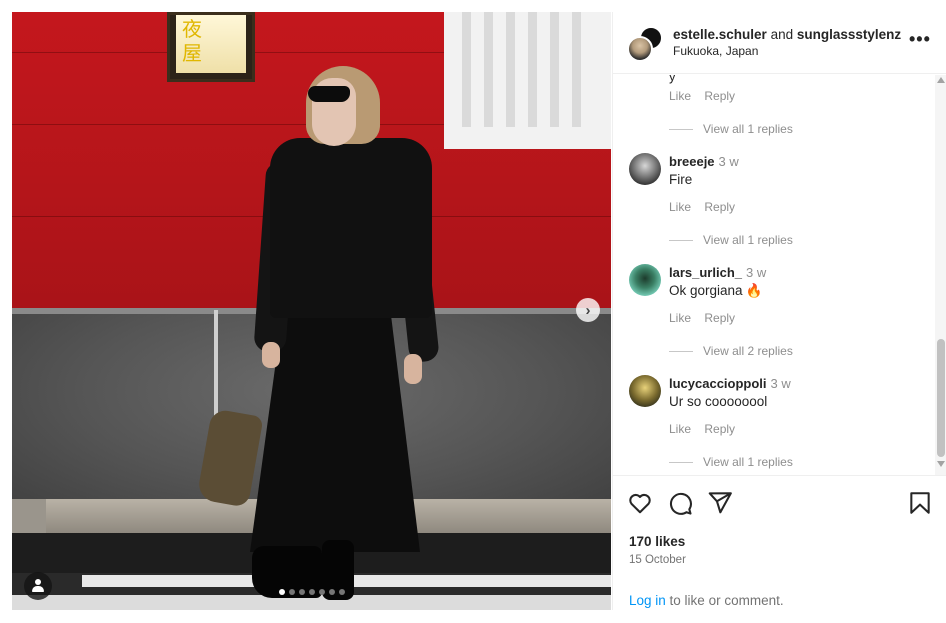  I want to click on comment-header: lucycaccioppoli 3 w, so click(730, 383).